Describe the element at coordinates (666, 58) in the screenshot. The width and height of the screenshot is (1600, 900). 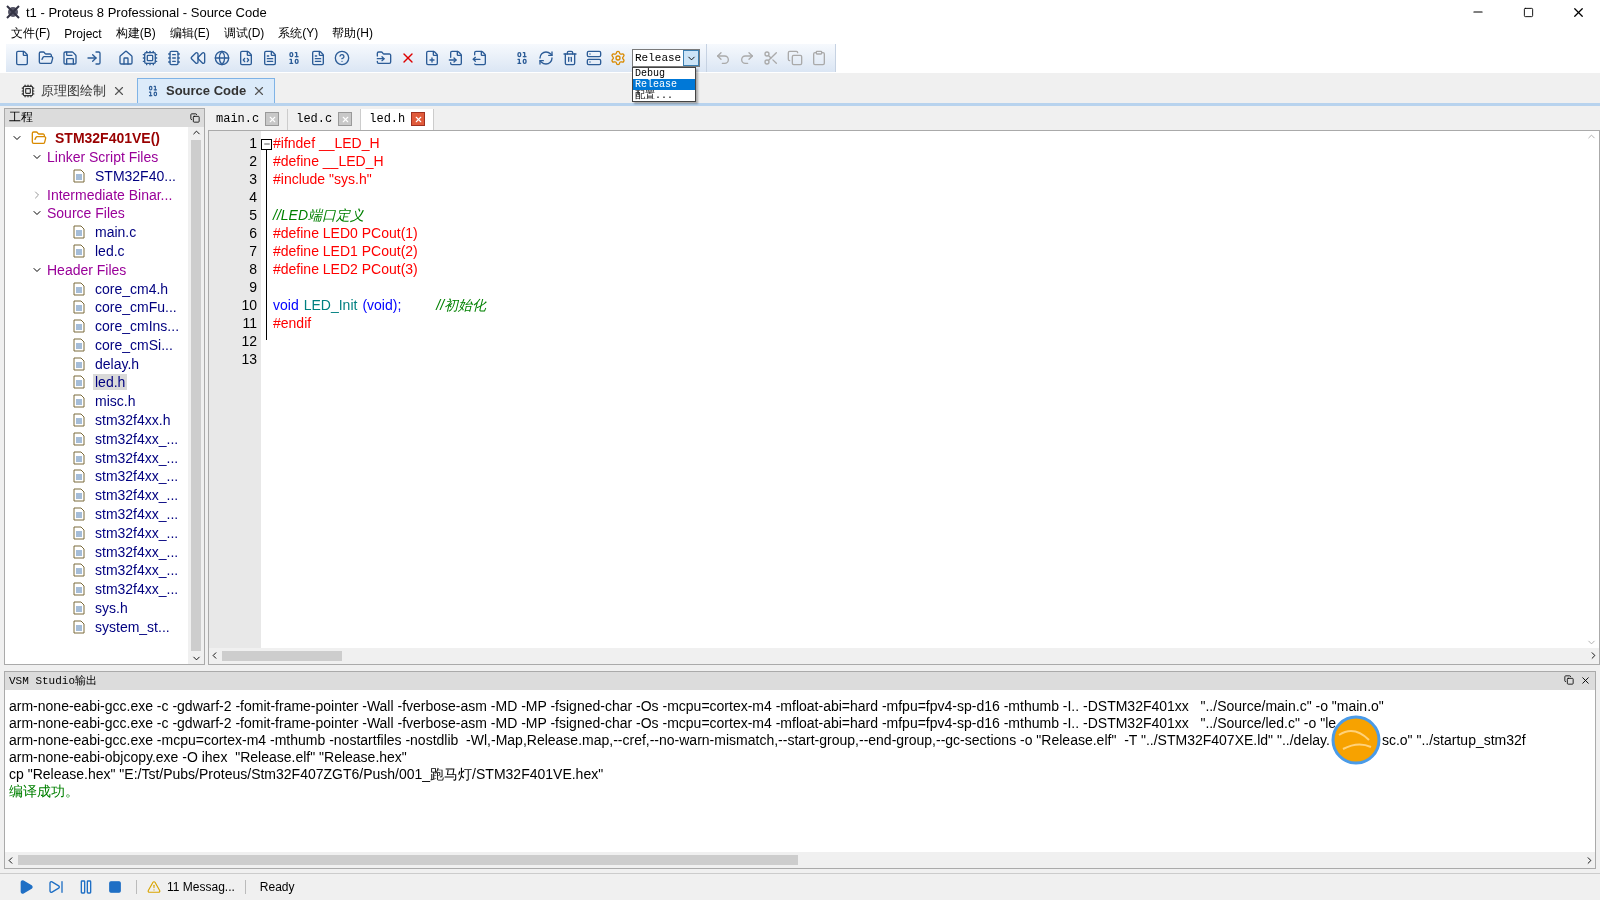
I see `build-config-dropdown: Release` at that location.